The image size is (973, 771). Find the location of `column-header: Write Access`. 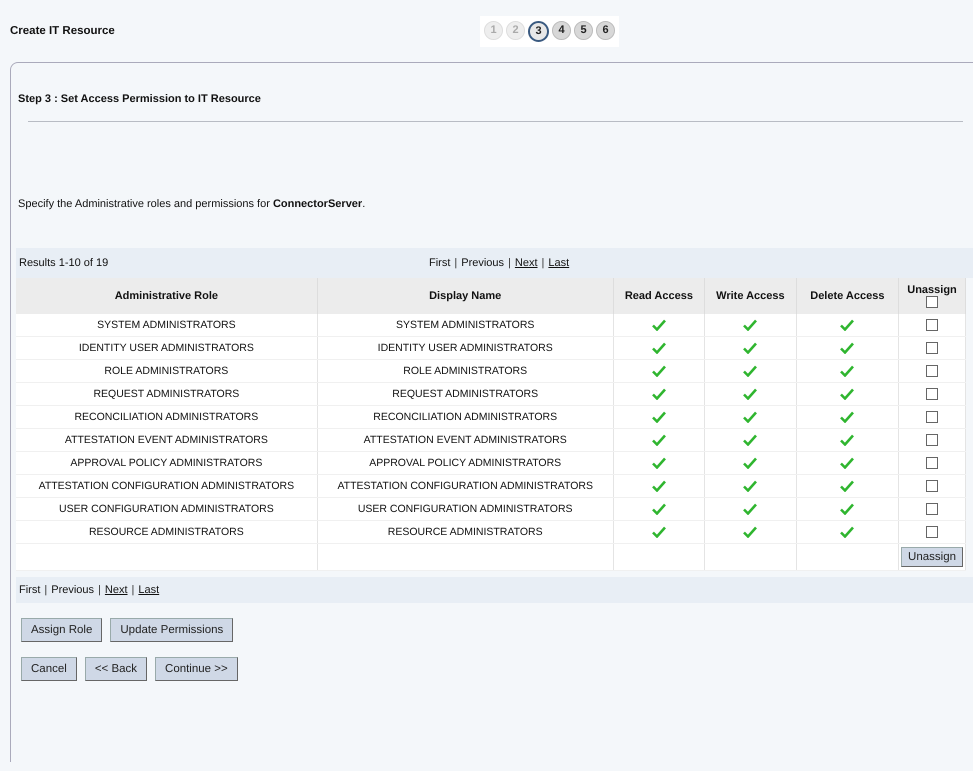

column-header: Write Access is located at coordinates (750, 296).